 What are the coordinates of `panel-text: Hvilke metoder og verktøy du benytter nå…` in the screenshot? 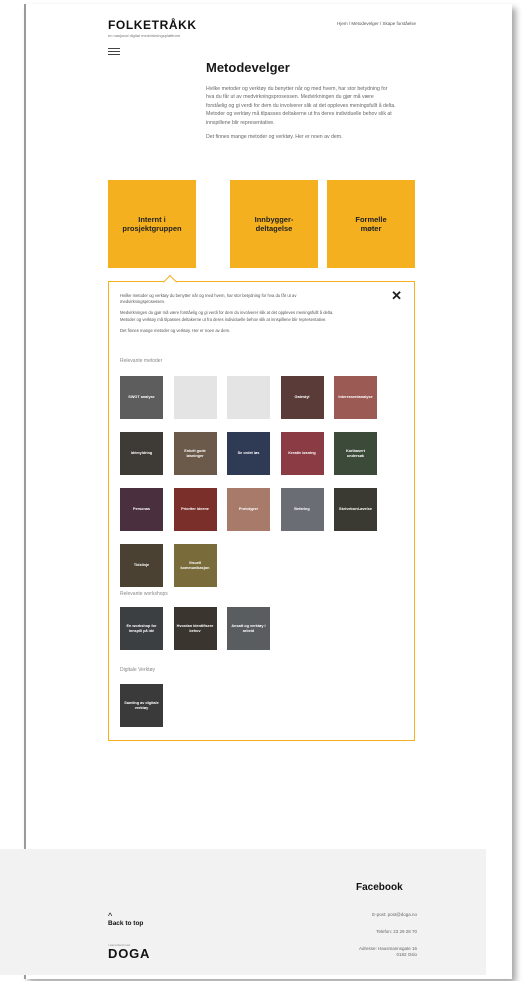 It's located at (230, 313).